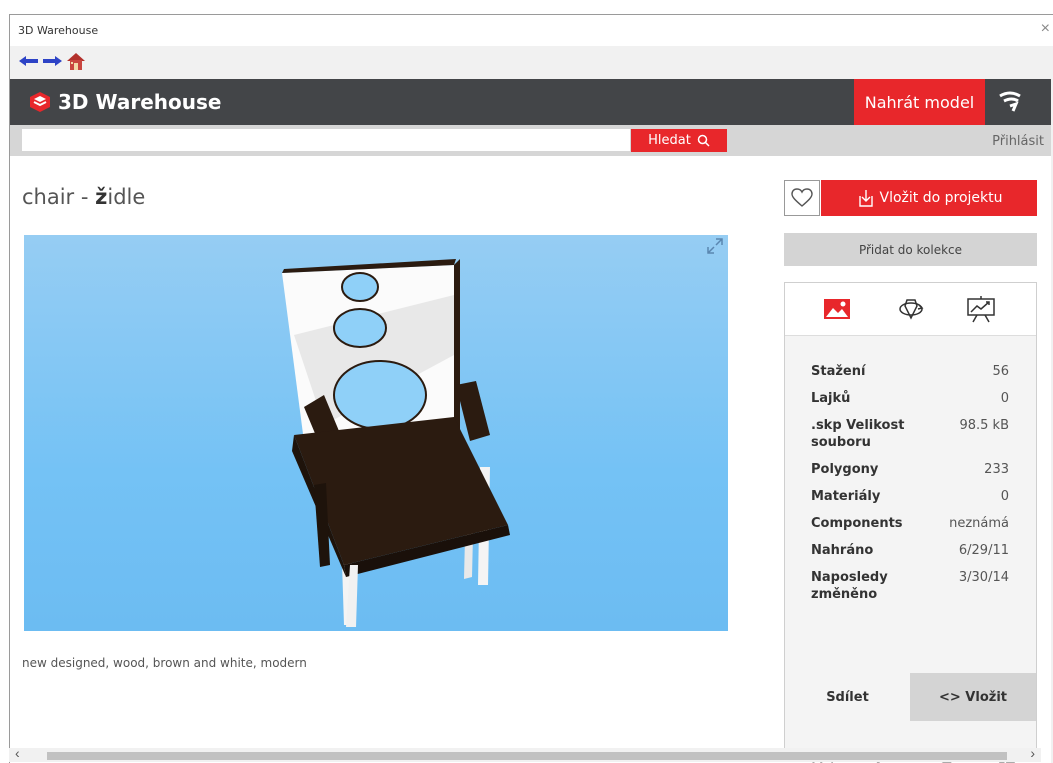  I want to click on presentation-chart-icon, so click(981, 309).